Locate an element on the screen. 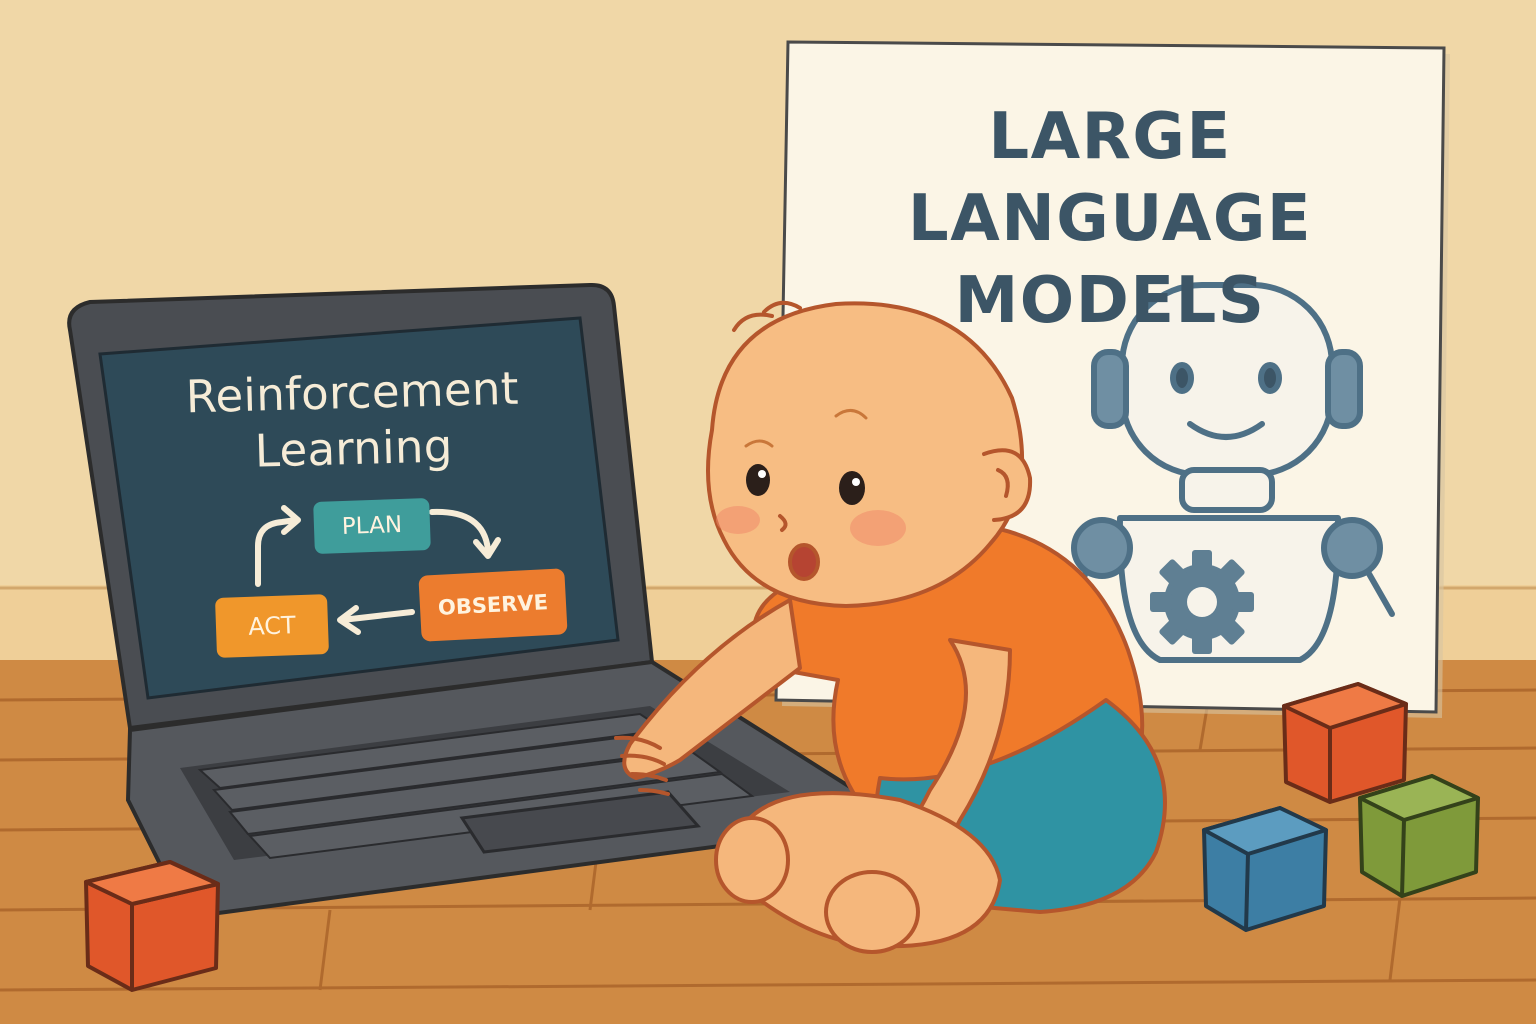  poster-title: LARGE LANGUAGE MODELS is located at coordinates (1110, 219).